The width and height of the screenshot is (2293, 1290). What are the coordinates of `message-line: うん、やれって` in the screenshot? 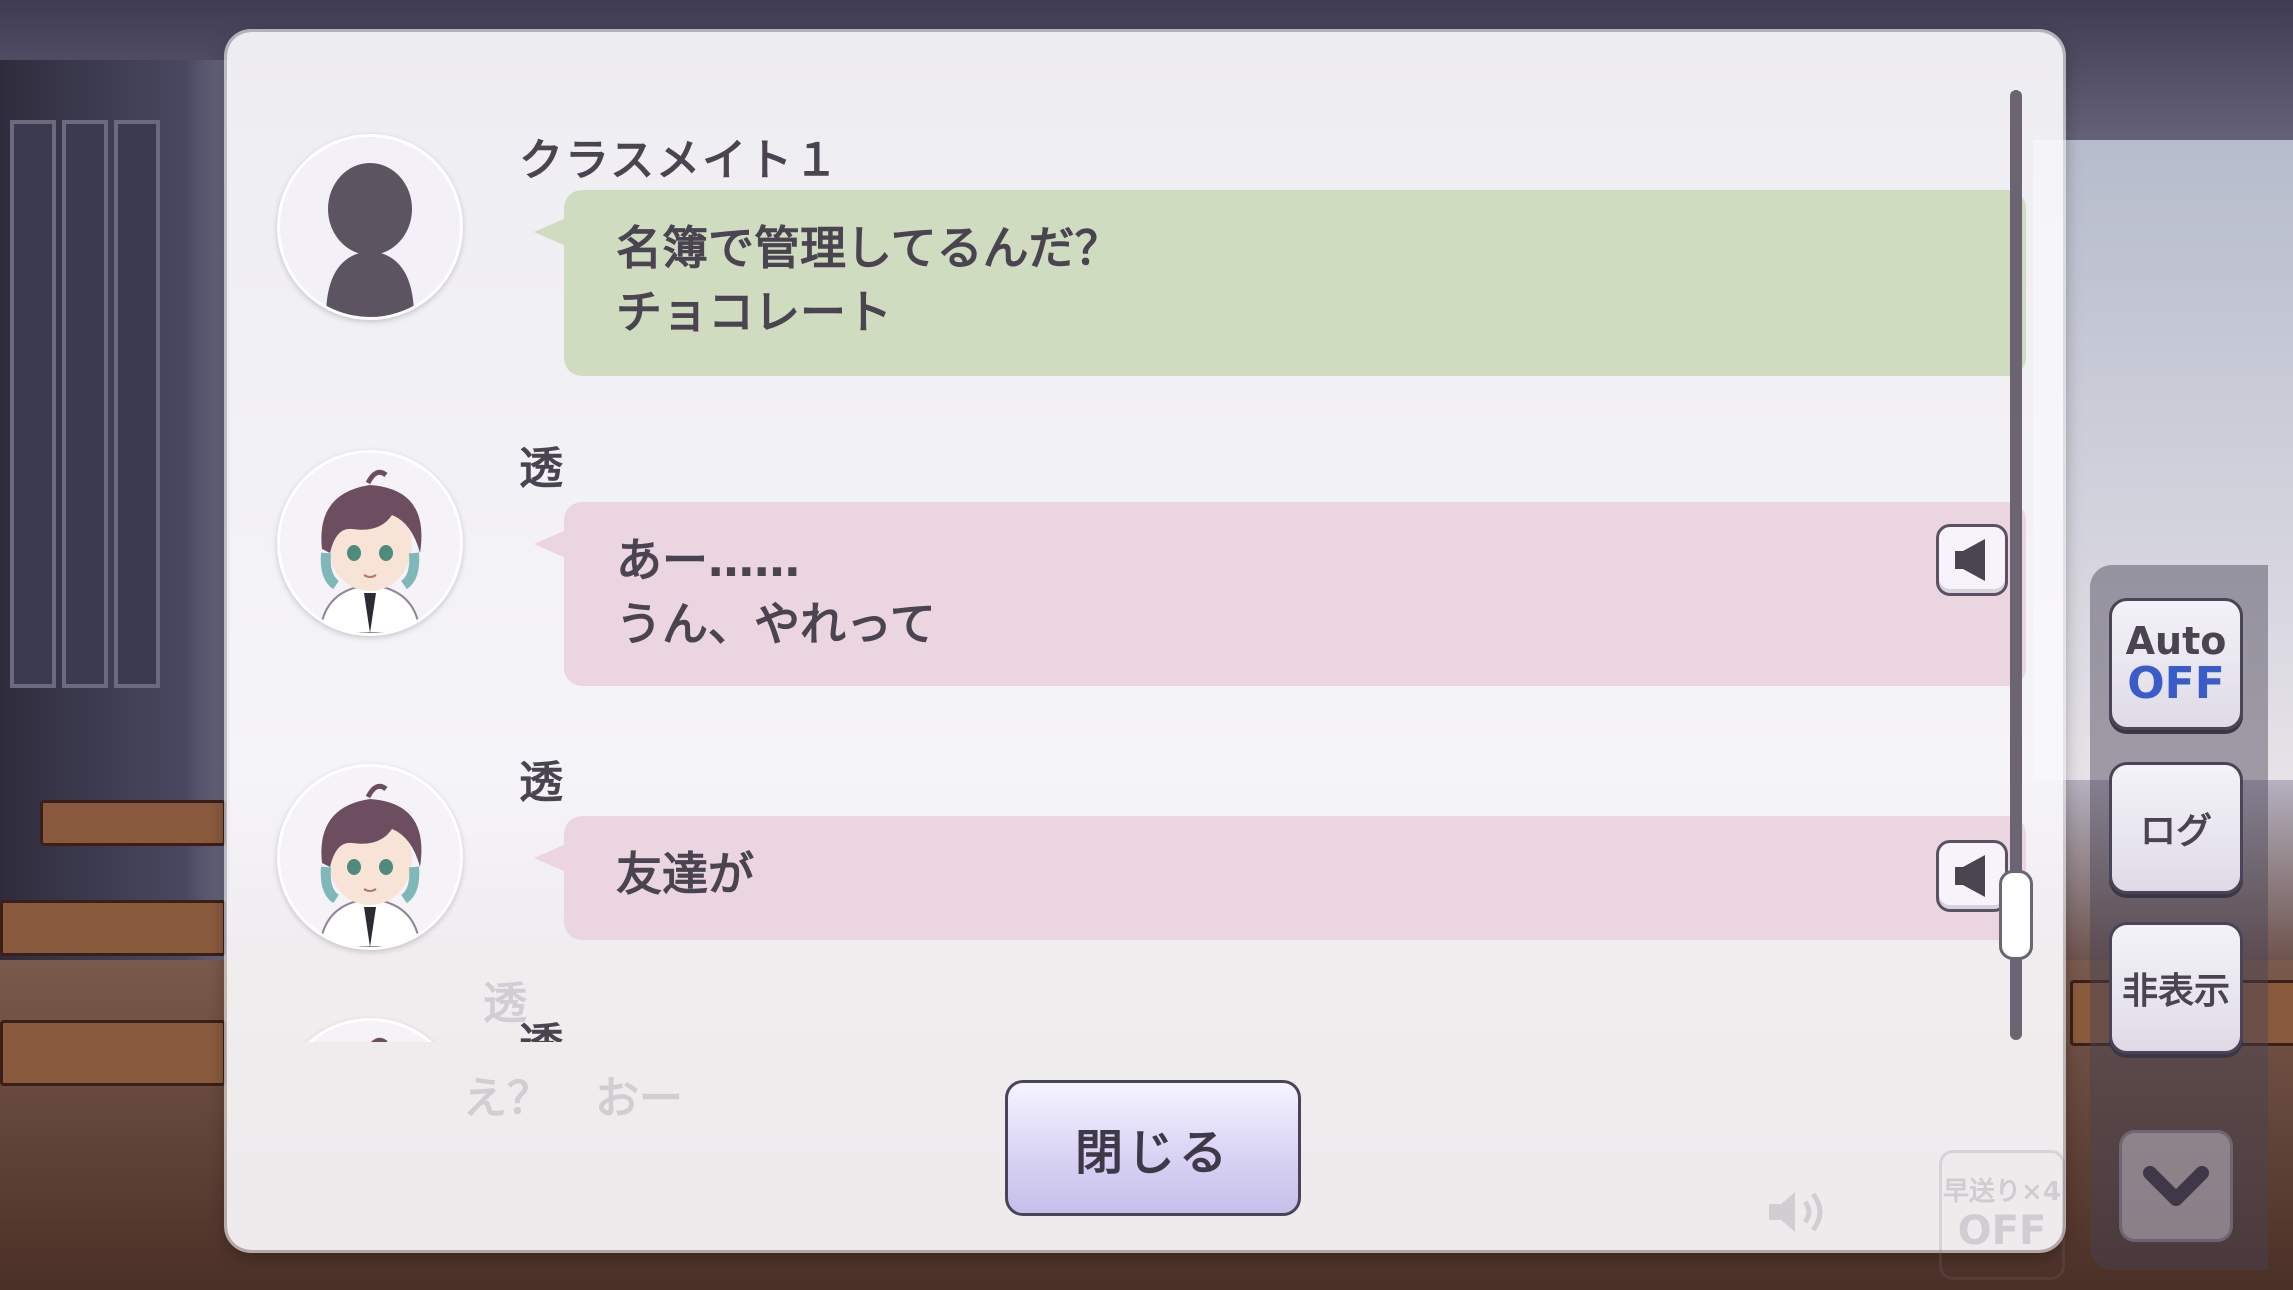 It's located at (776, 624).